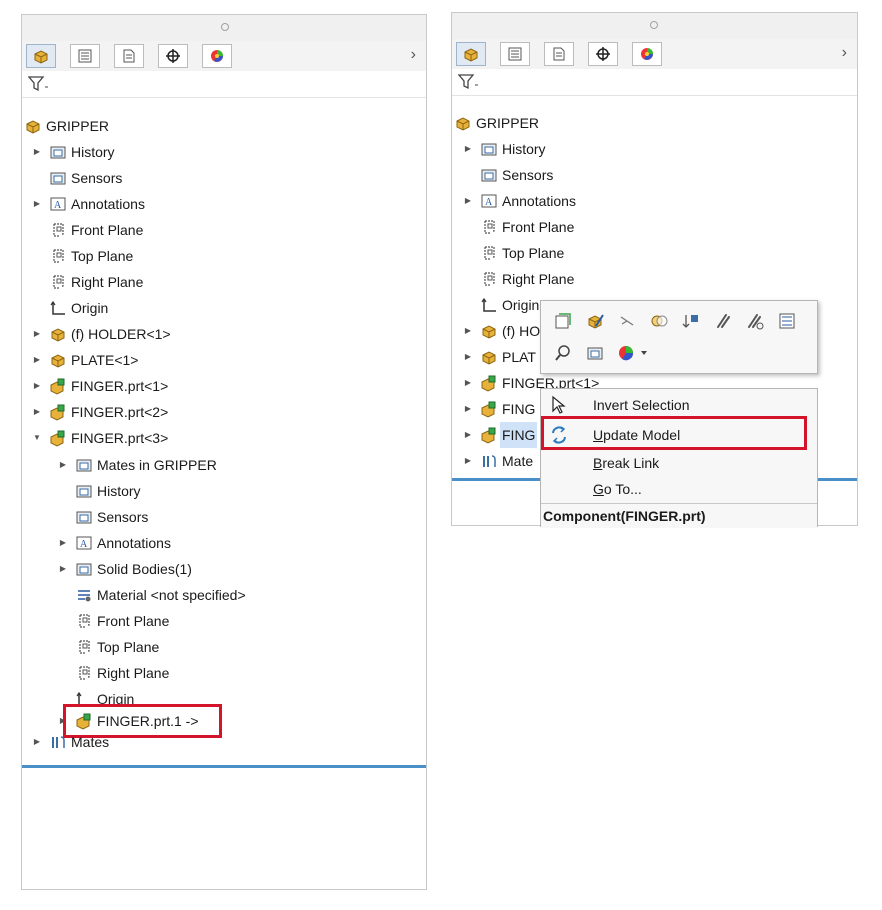 This screenshot has width=882, height=910. Describe the element at coordinates (37, 438) in the screenshot. I see `collapse-arrow-icon: ▼` at that location.